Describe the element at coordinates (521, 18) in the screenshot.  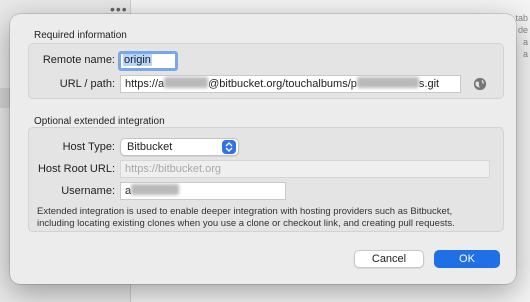
I see `background-text: tab` at that location.